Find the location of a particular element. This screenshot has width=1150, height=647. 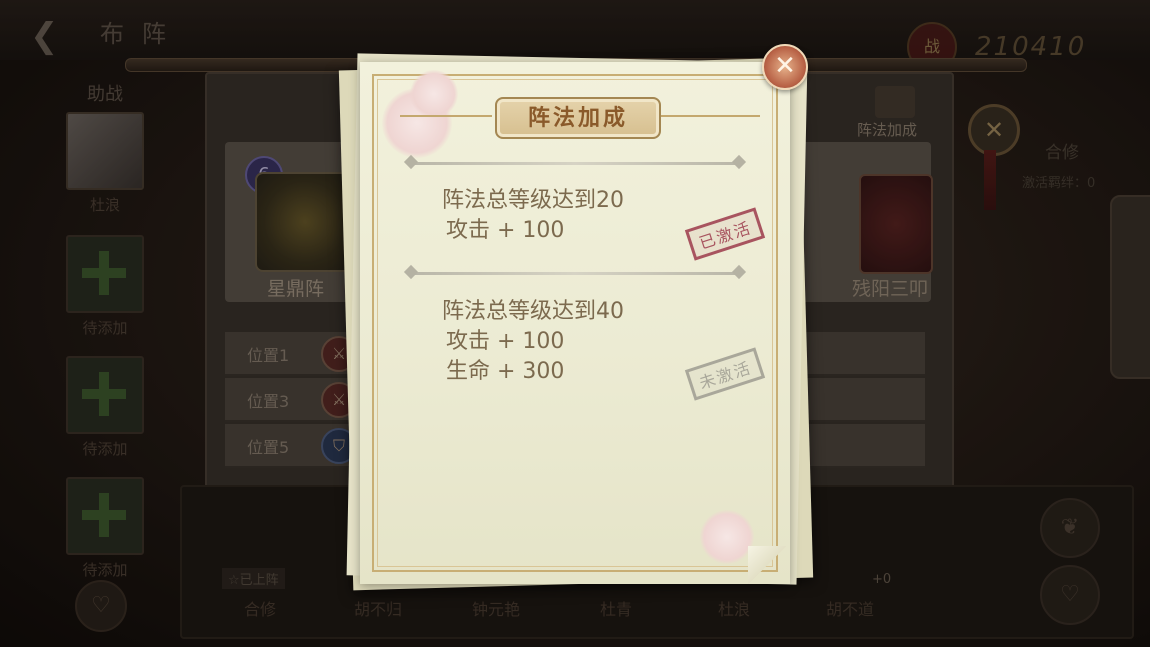

page-curl-decoration is located at coordinates (767, 565).